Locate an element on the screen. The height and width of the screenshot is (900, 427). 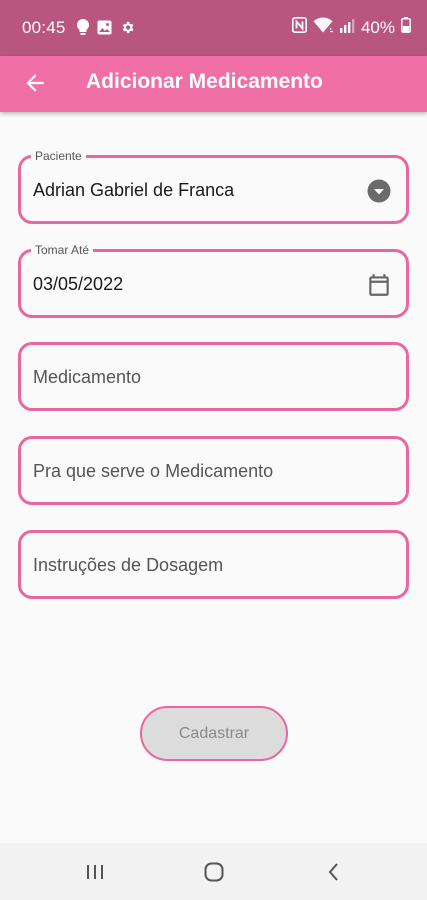
patient-dropdown: Paciente Adrian Gabriel de Franca is located at coordinates (213, 186).